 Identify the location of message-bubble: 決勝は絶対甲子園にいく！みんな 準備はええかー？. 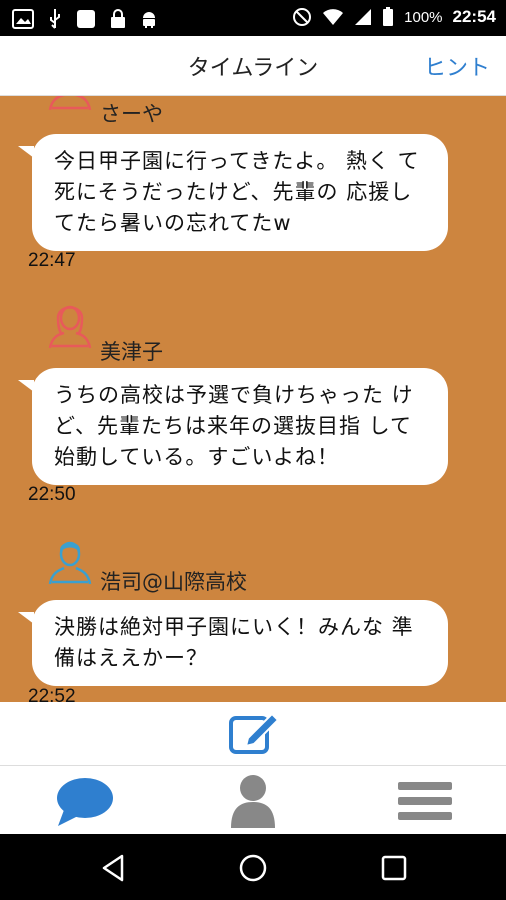
(233, 643).